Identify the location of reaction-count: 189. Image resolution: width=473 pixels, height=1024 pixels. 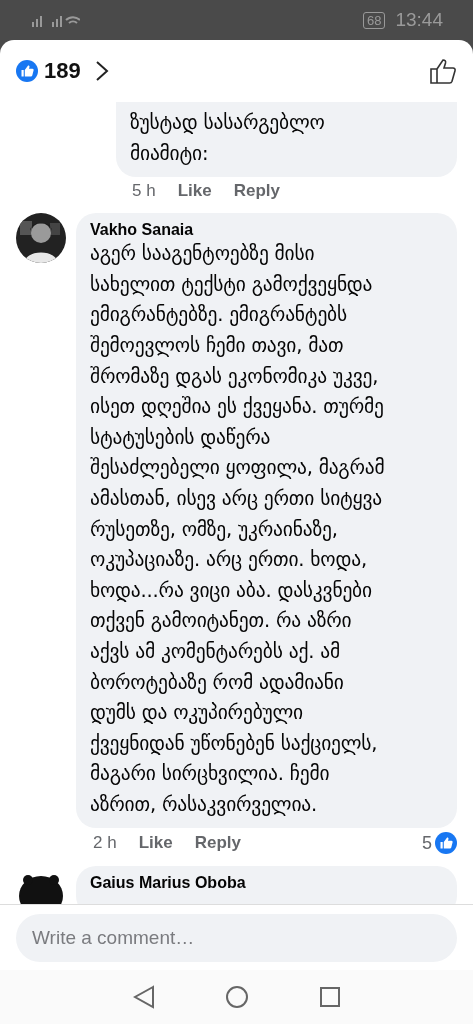
(62, 71).